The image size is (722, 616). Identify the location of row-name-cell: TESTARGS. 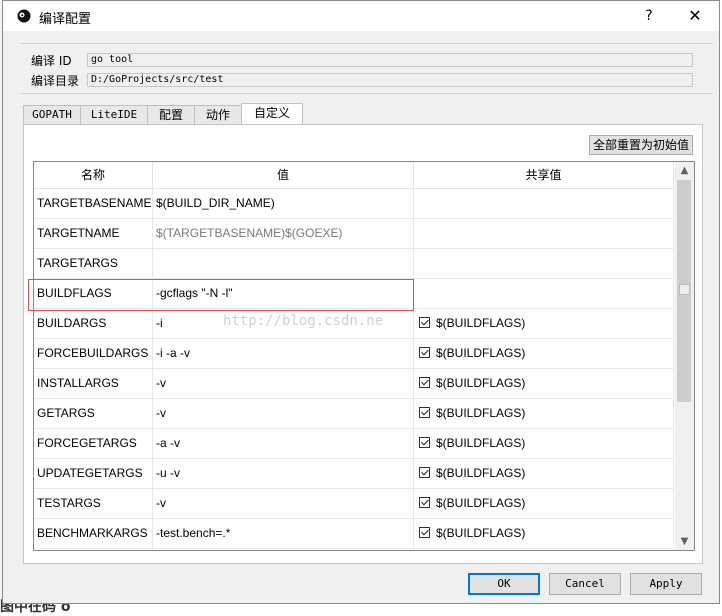
(93, 504).